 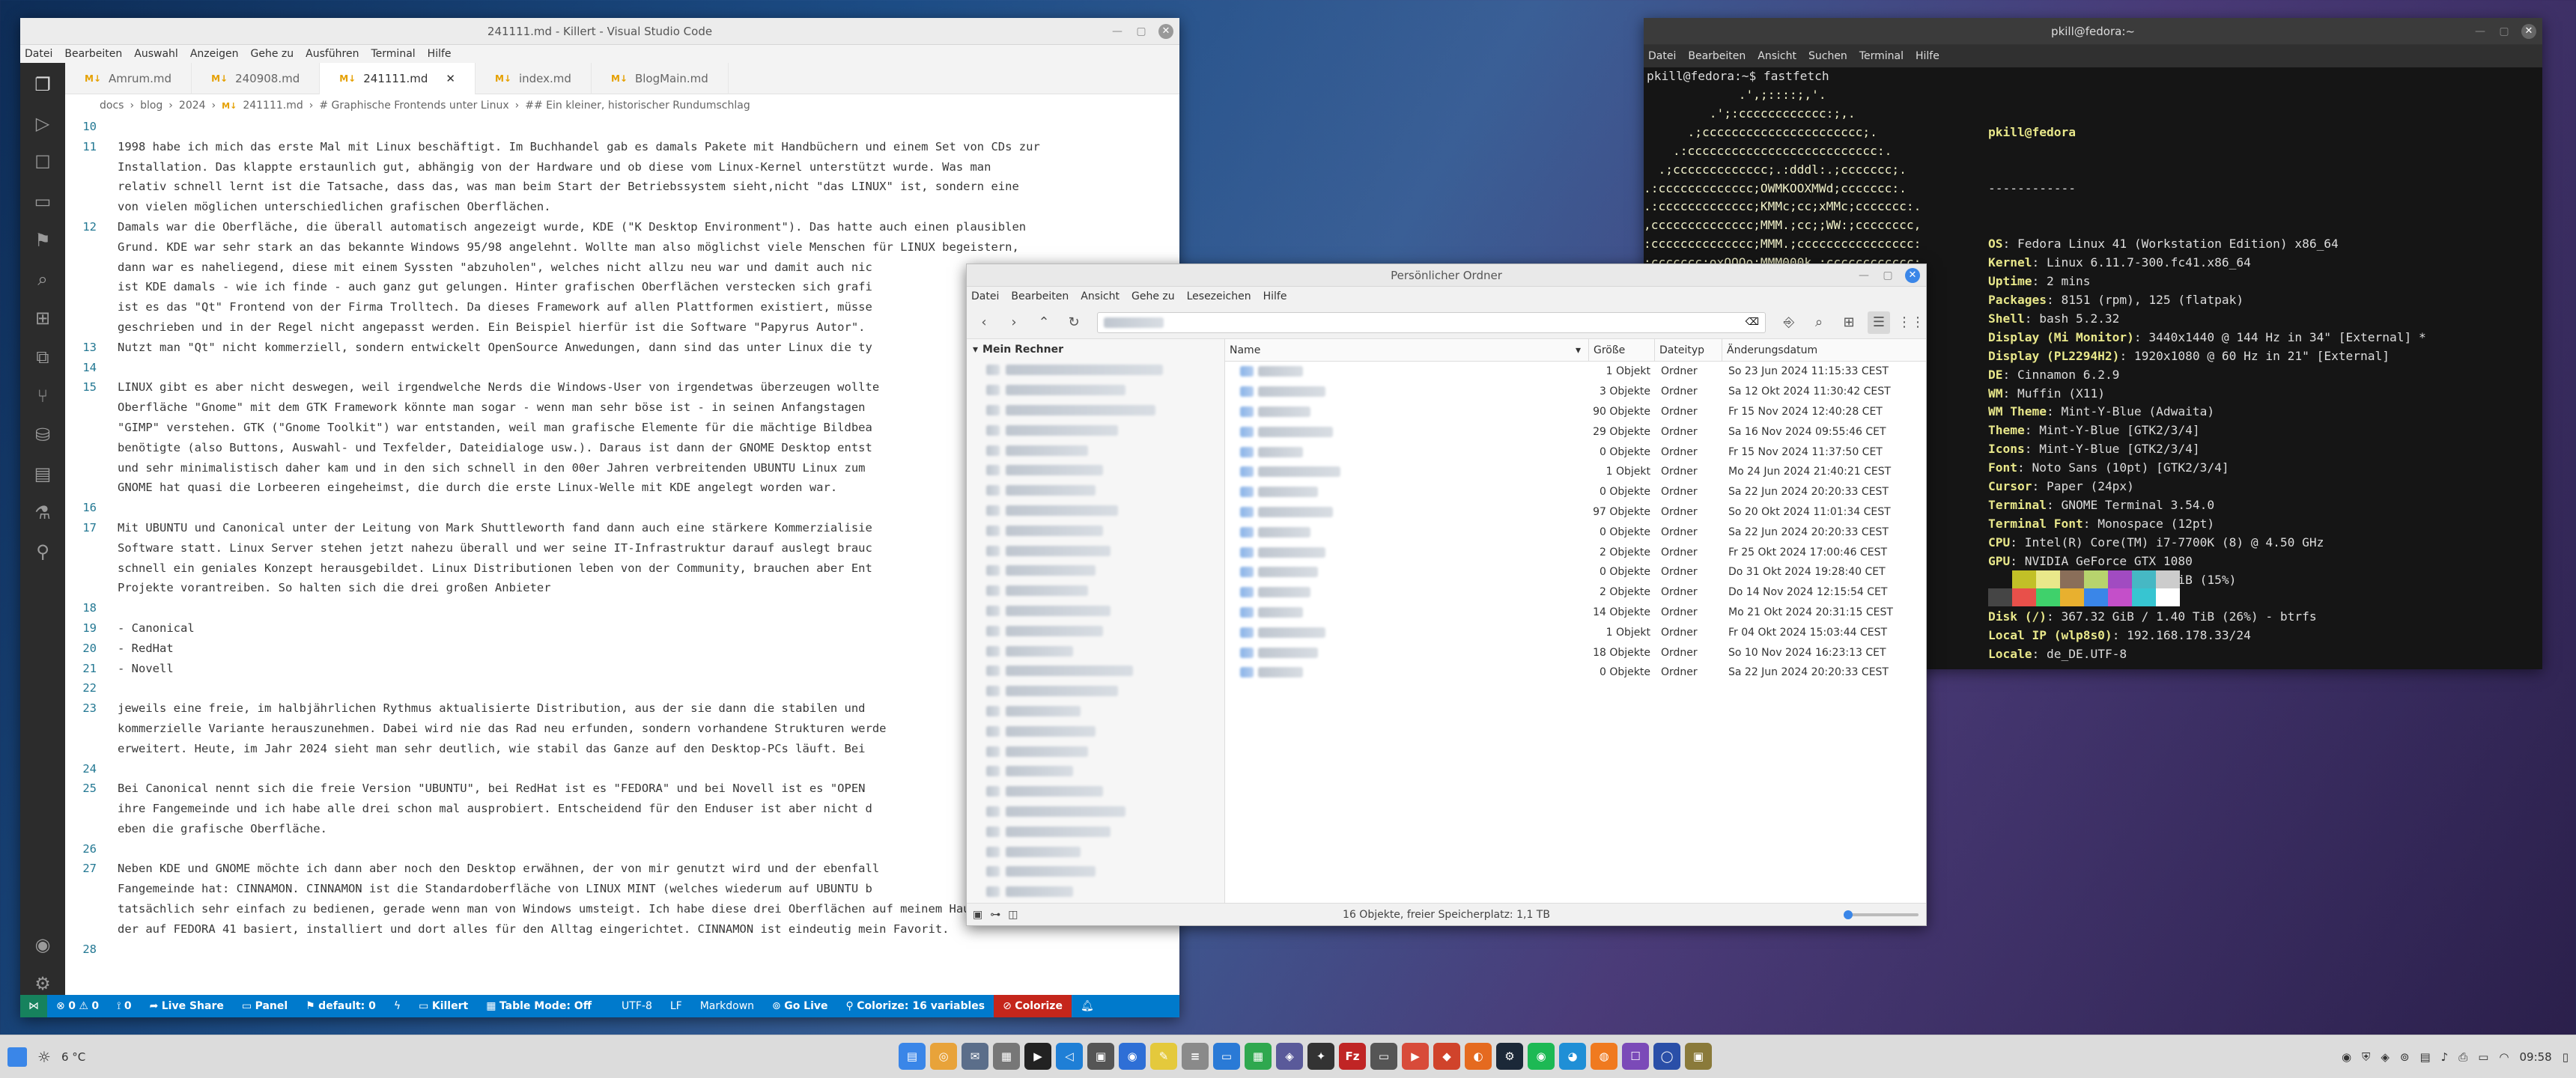 I want to click on tab-240908: M↓ 240908.md, so click(x=256, y=78).